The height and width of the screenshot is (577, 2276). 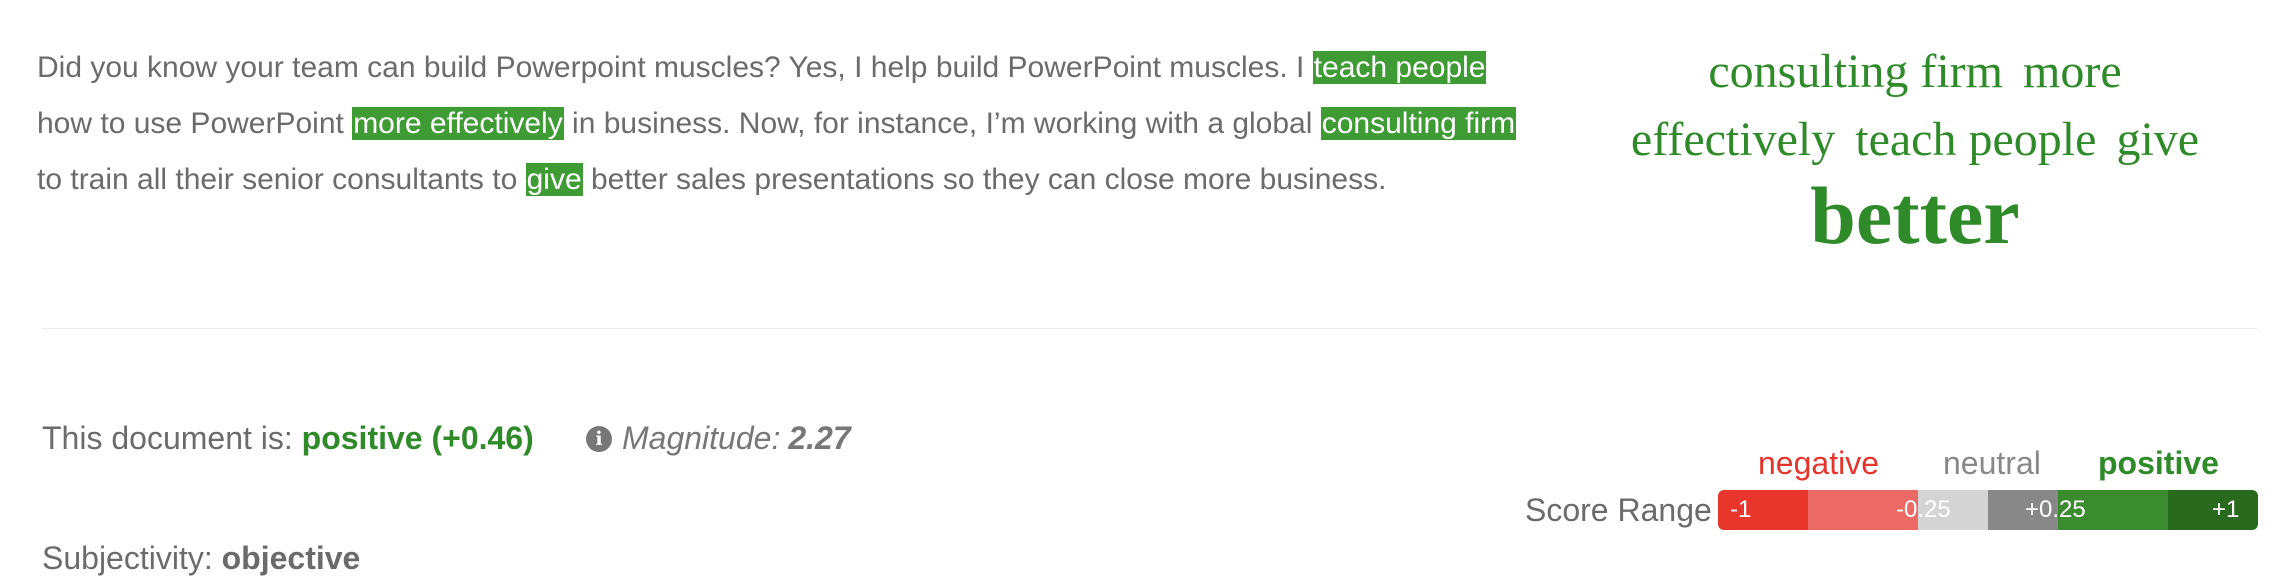 What do you see at coordinates (458, 123) in the screenshot?
I see `highlight-more-effectively: more effectively` at bounding box center [458, 123].